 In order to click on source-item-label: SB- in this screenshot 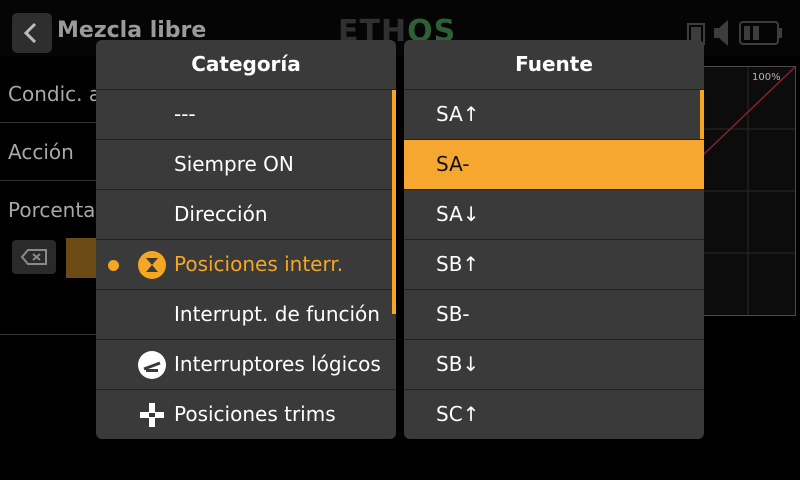, I will do `click(453, 314)`.